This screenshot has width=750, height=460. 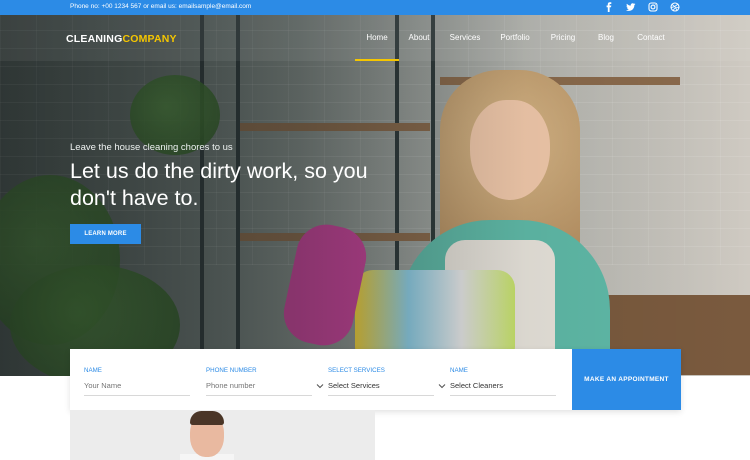 I want to click on cleaners-select: Select Cleaners, so click(x=503, y=388).